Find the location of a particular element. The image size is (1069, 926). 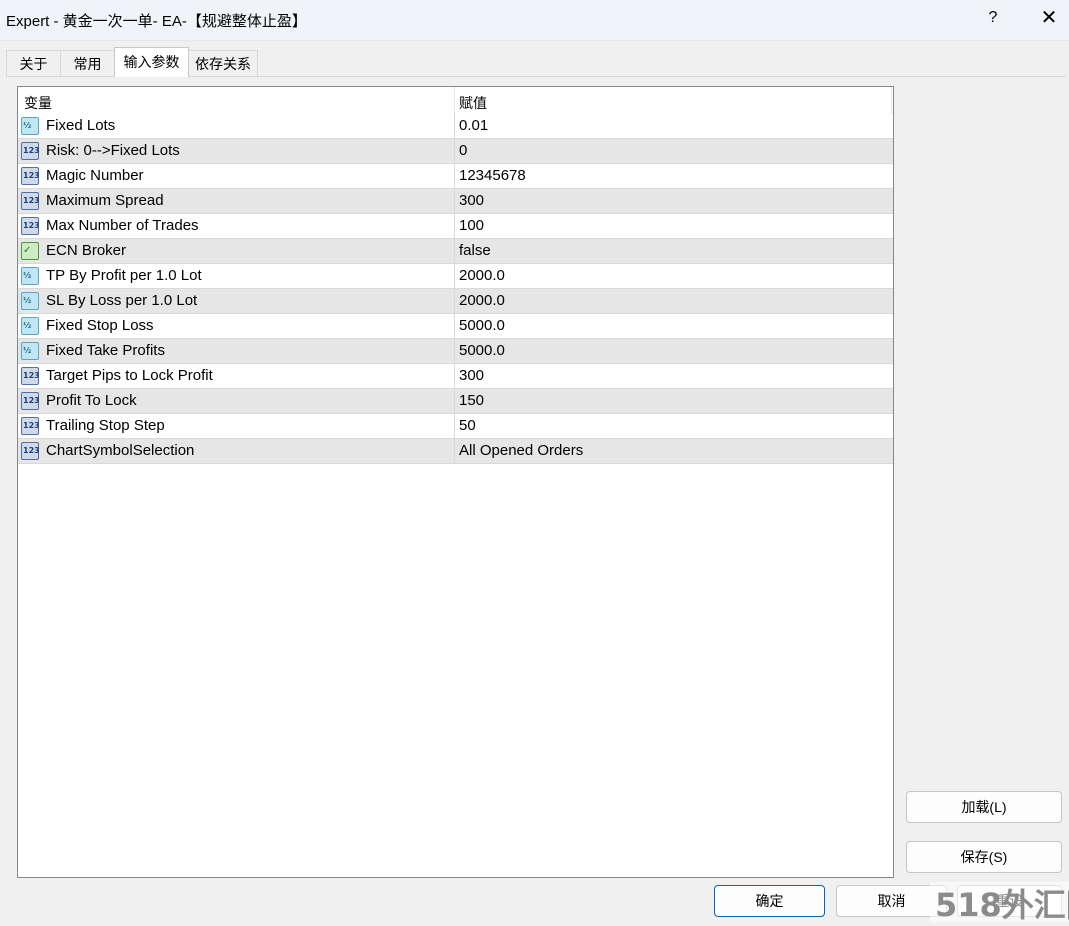

parameter-row: ½ Fixed Lots 0.01 is located at coordinates (455, 126).